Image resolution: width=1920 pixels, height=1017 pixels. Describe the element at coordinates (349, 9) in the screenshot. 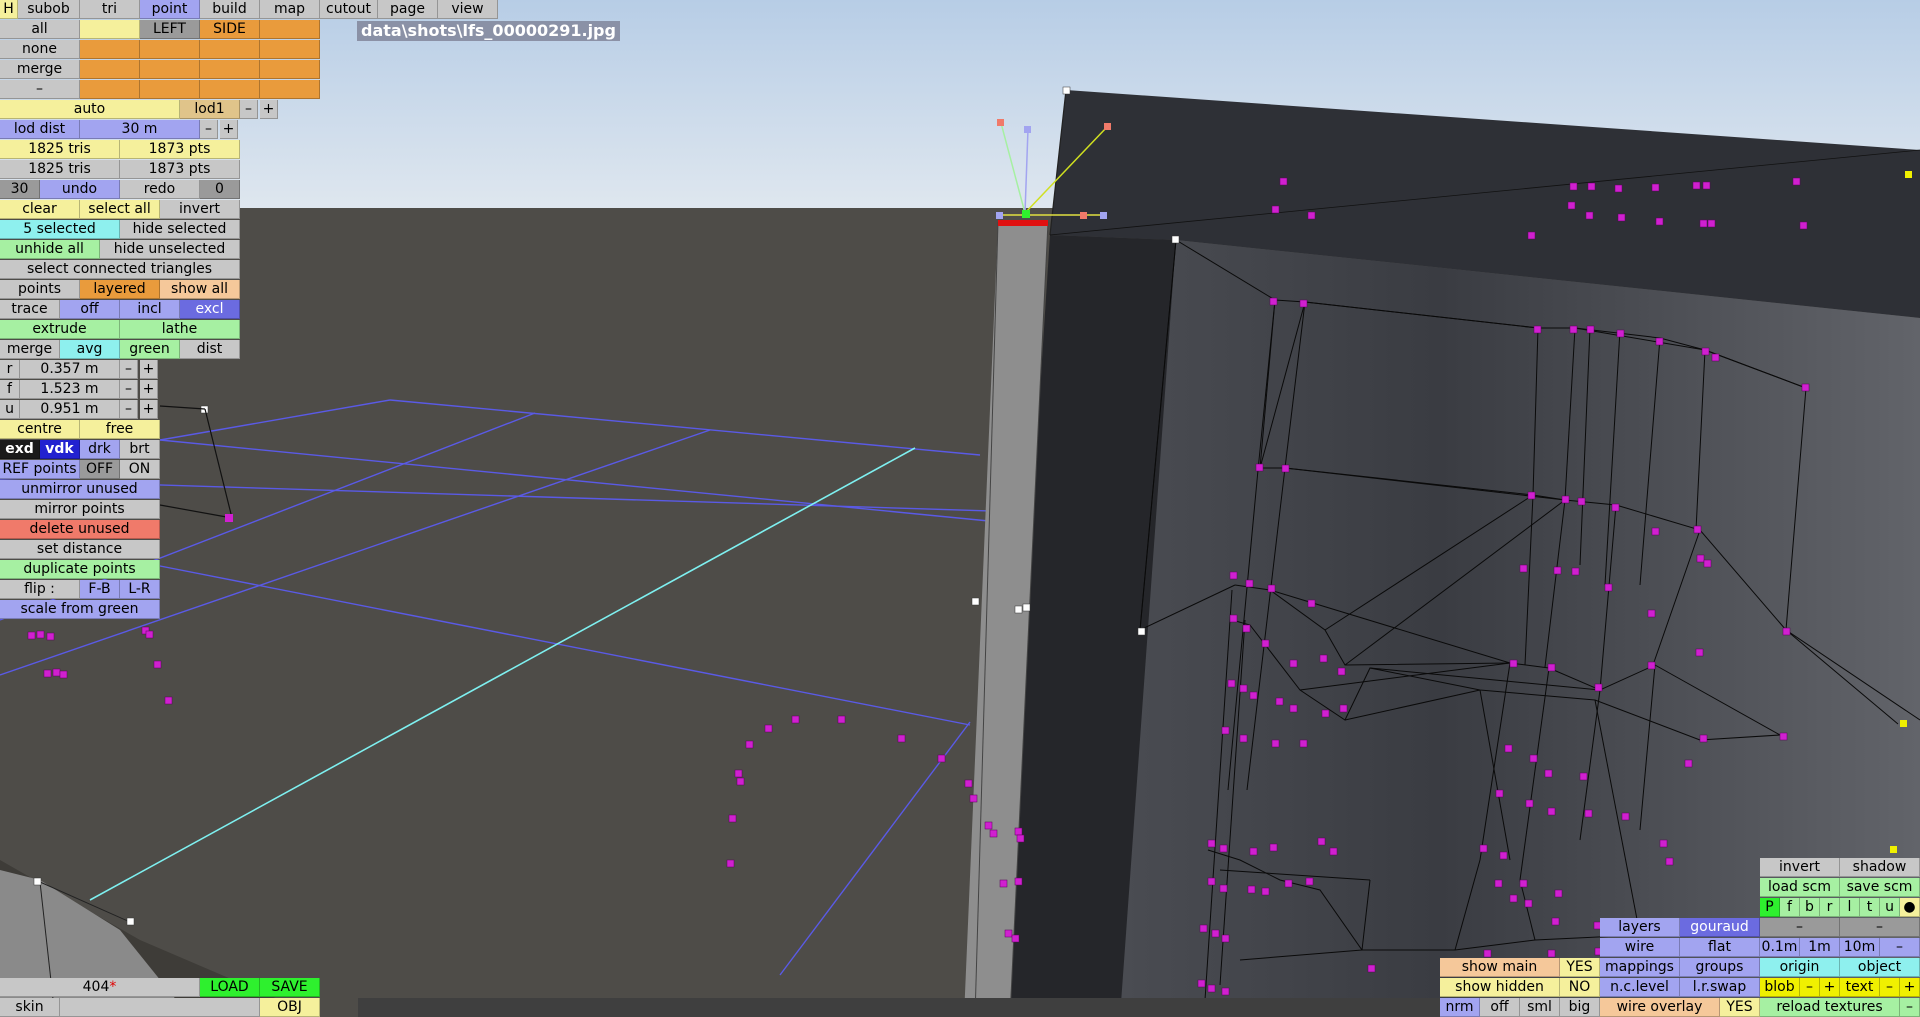

I see `menu-cutout: cutout` at that location.